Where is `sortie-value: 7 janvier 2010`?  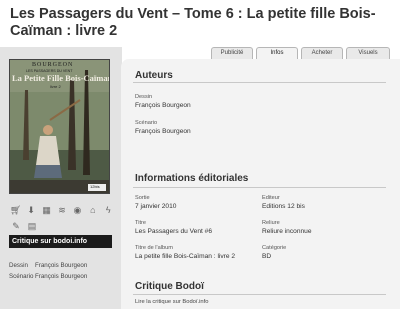
sortie-value: 7 janvier 2010 is located at coordinates (156, 206).